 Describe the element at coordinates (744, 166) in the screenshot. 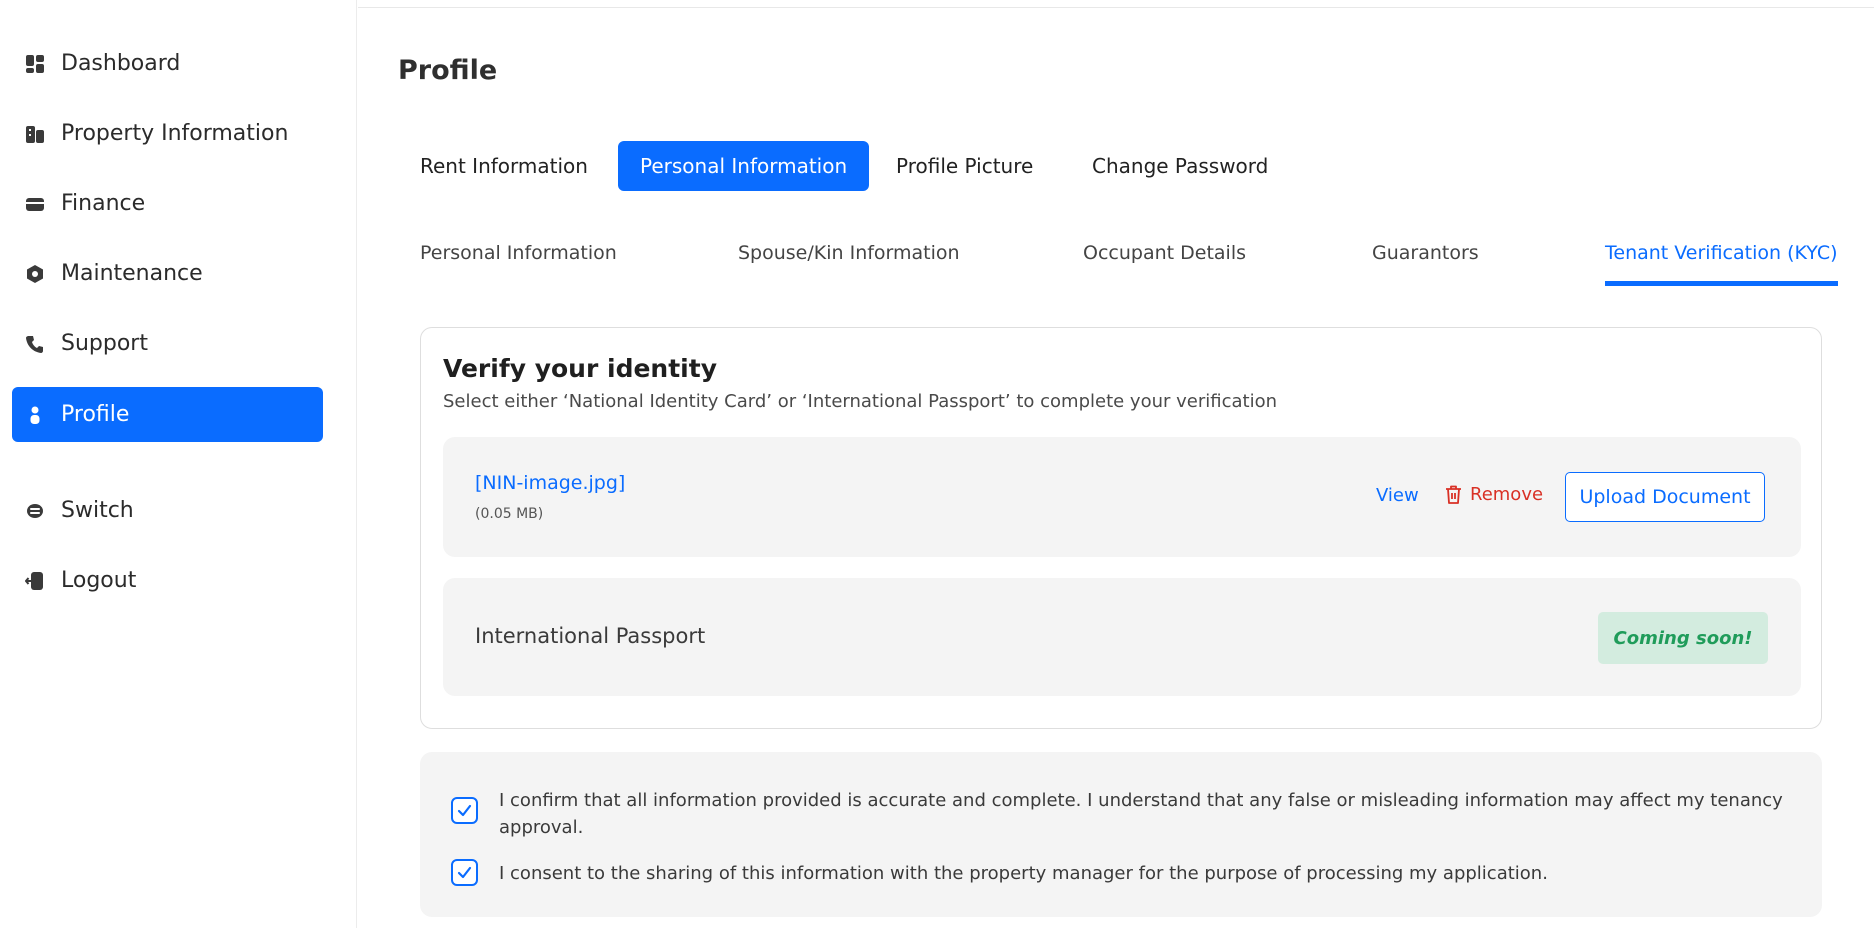

I see `tab-personal-information: Personal Information` at that location.